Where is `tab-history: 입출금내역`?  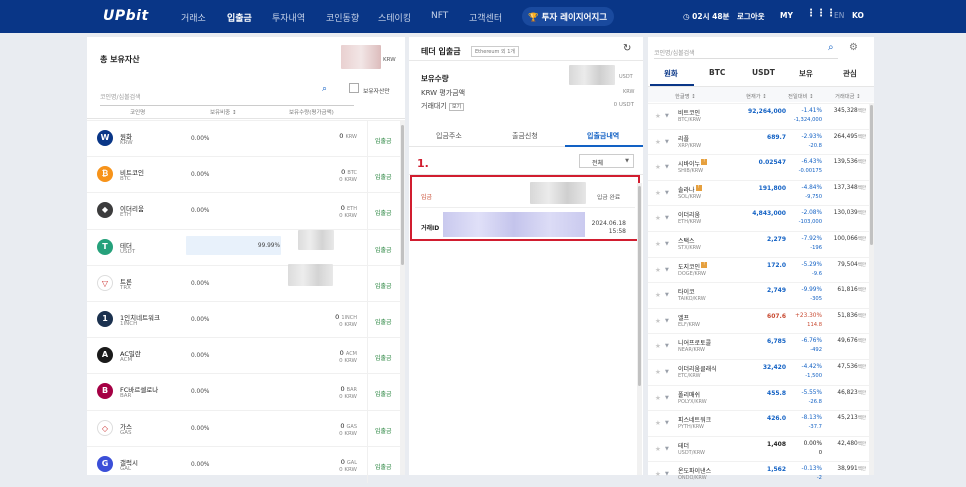
tab-history: 입출금내역 is located at coordinates (603, 136).